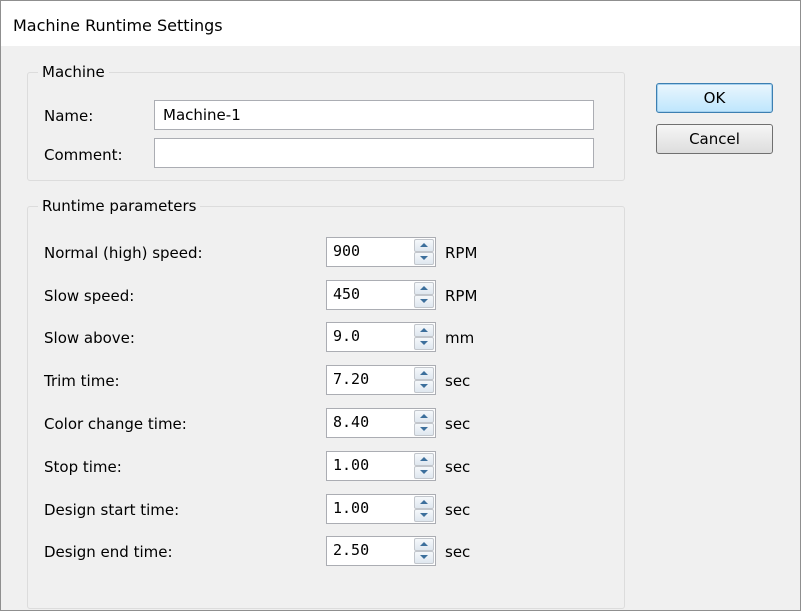  Describe the element at coordinates (460, 338) in the screenshot. I see `param-unit: mm` at that location.